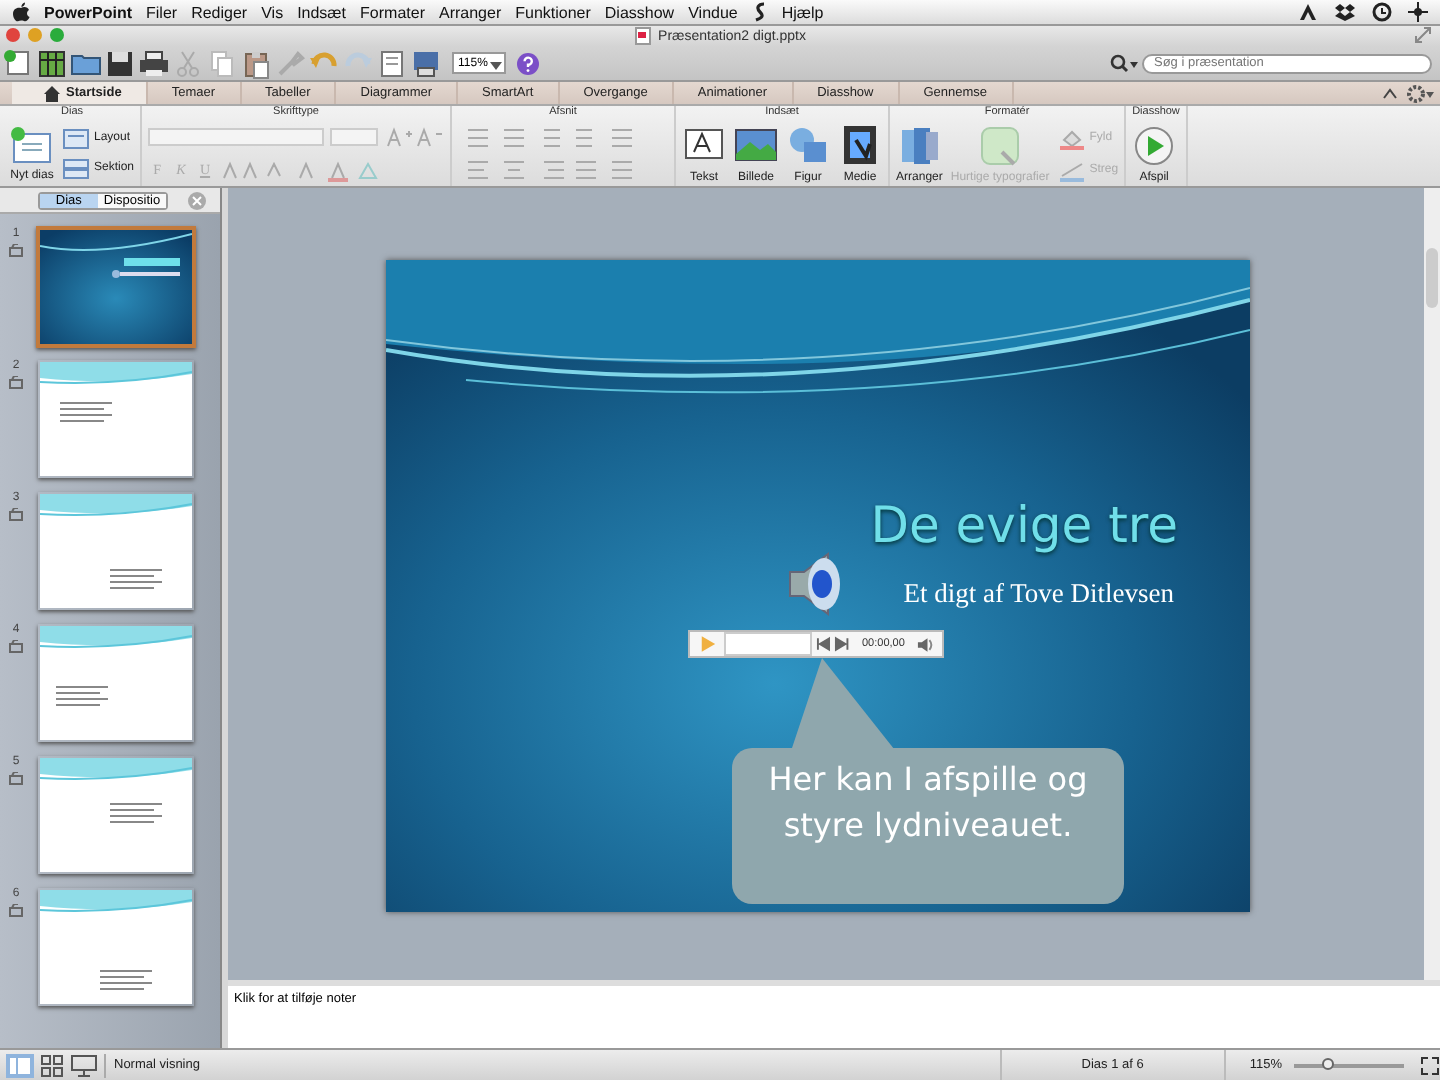  I want to click on collapse-icon, so click(1390, 93).